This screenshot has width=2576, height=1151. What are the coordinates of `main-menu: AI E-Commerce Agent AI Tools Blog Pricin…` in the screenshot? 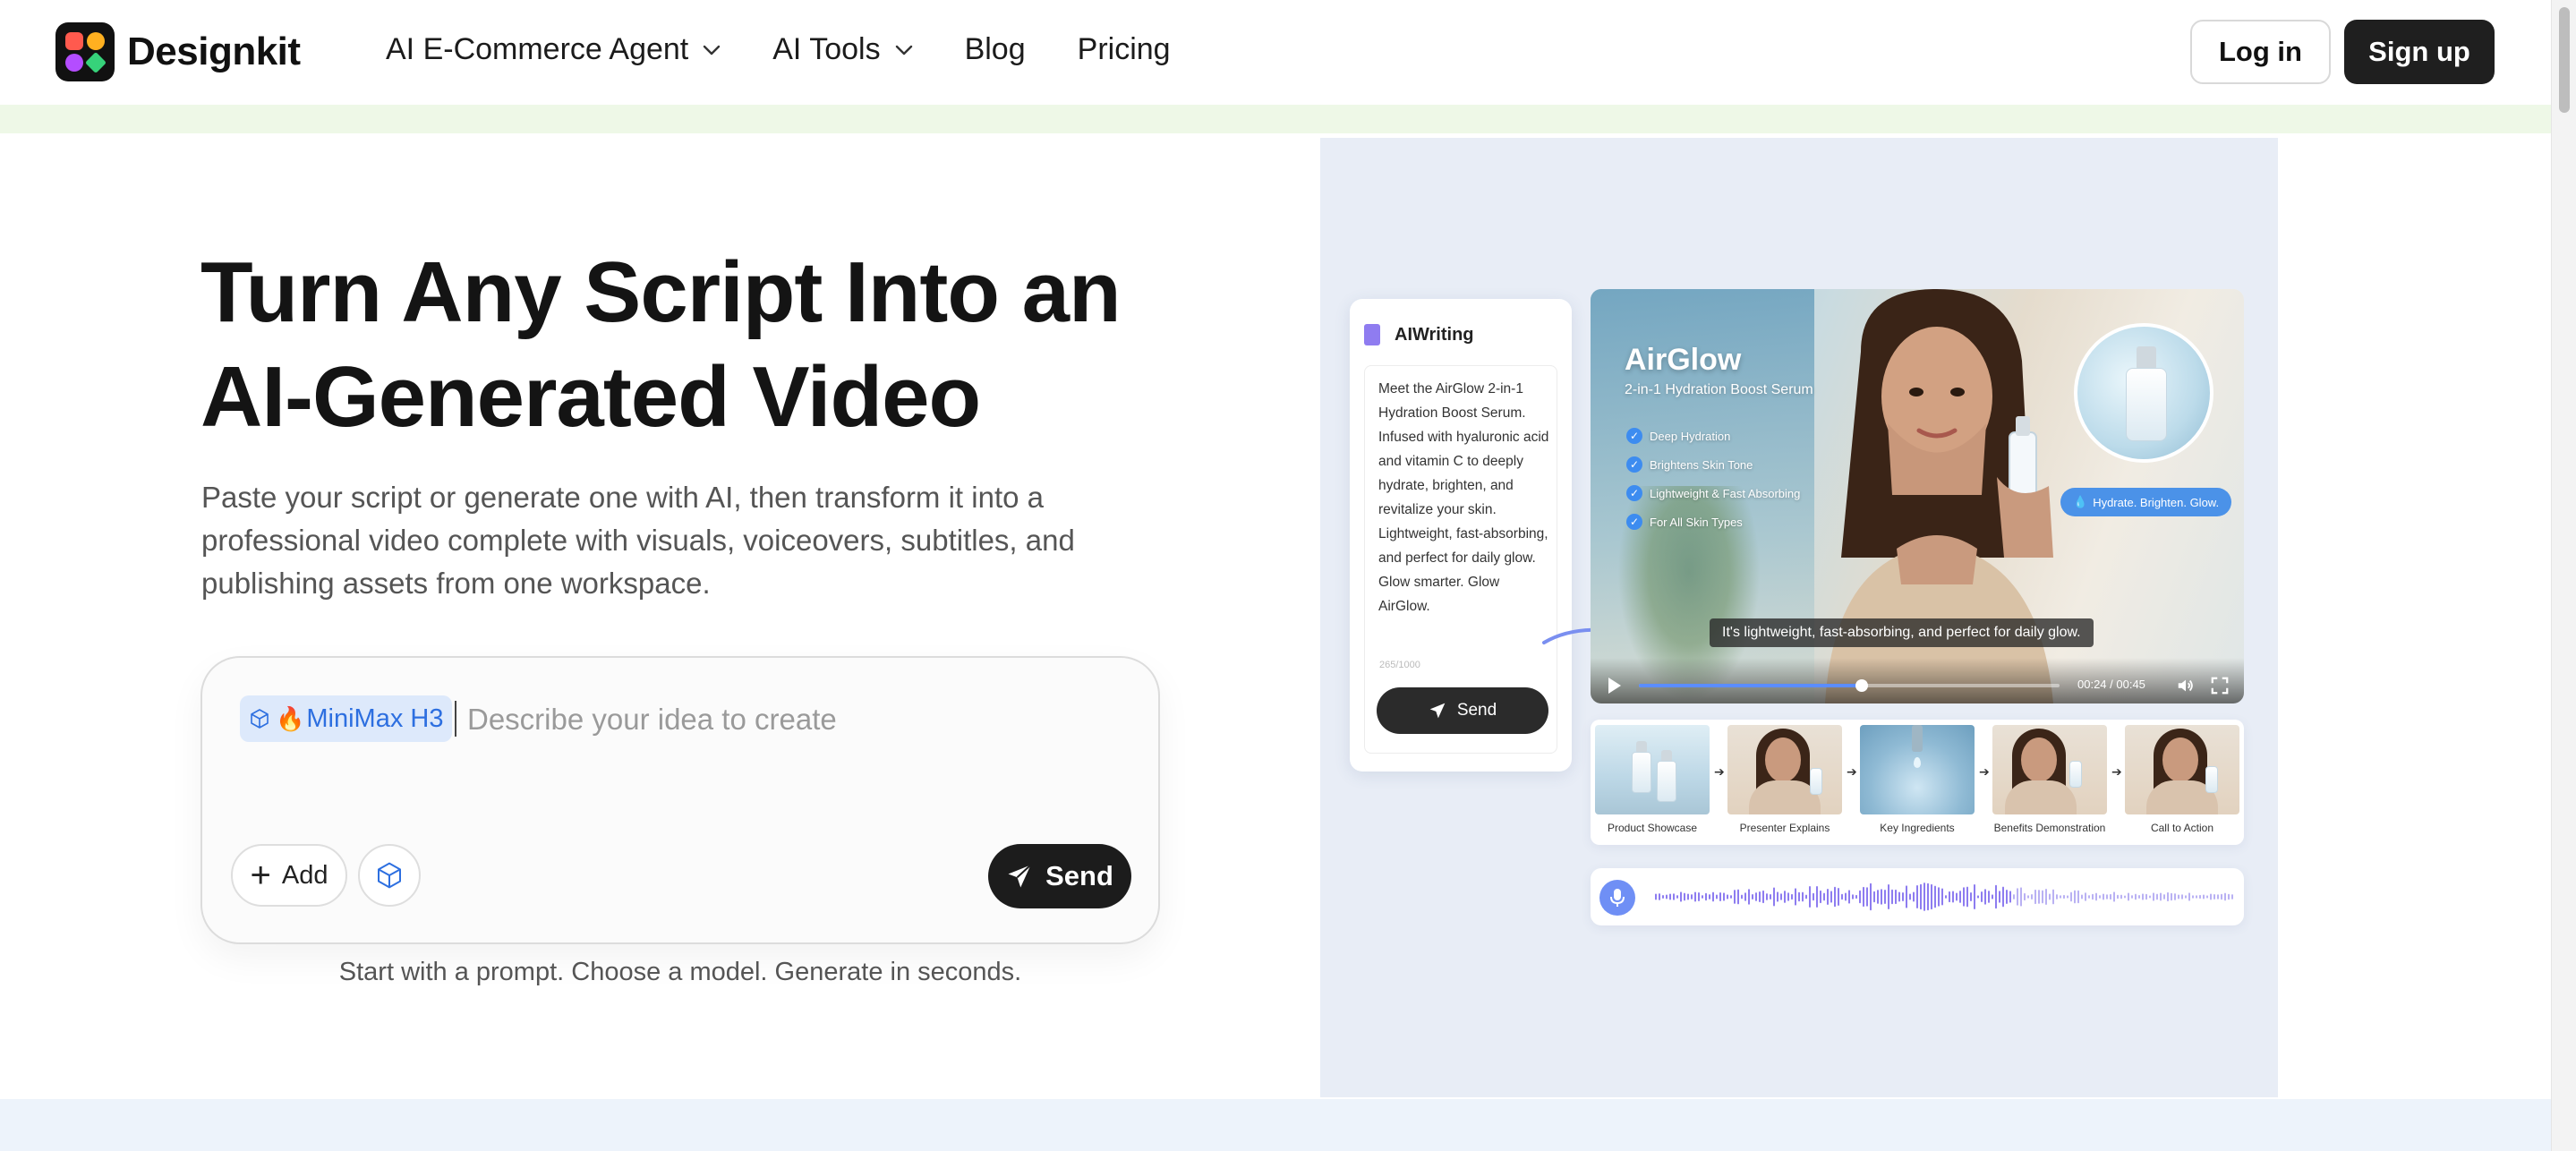 It's located at (804, 50).